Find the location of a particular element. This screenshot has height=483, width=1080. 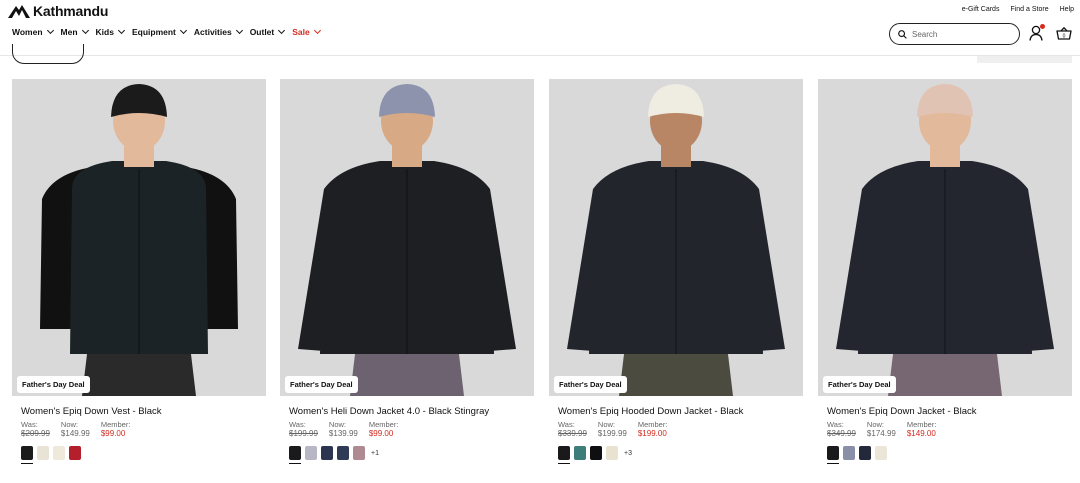

more-colors-link: +1 is located at coordinates (375, 453).